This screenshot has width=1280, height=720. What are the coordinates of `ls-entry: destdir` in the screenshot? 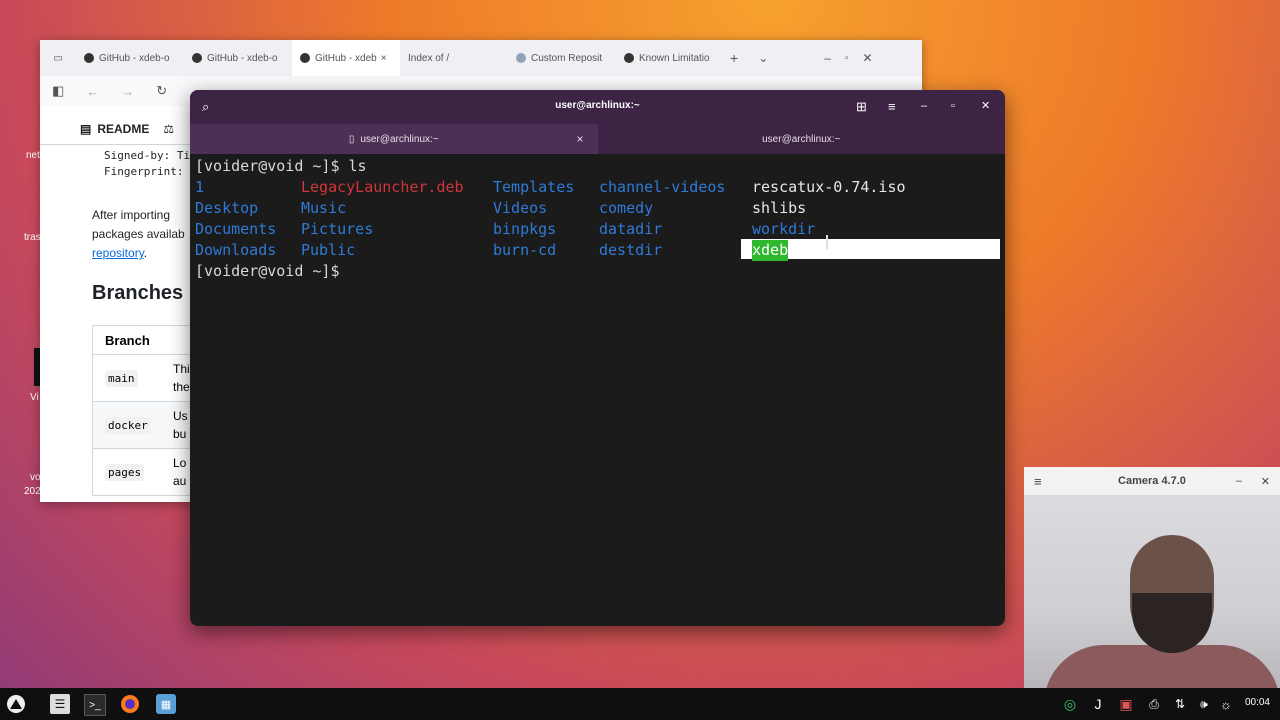 It's located at (631, 250).